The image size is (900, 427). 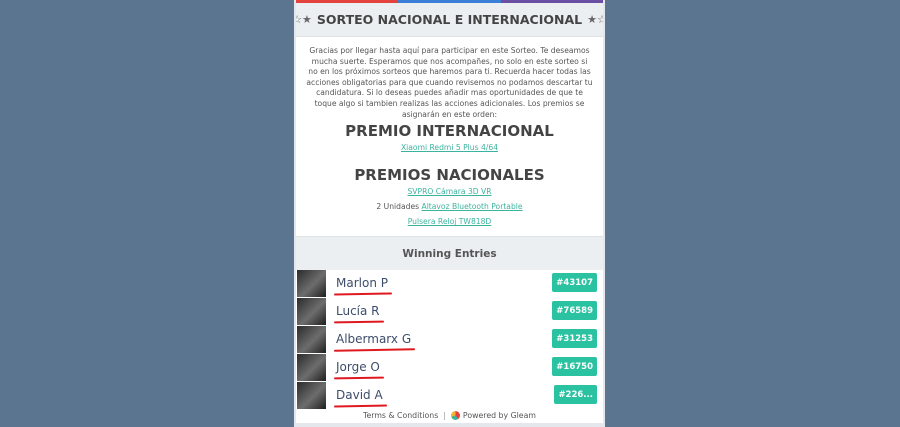 What do you see at coordinates (347, 1) in the screenshot?
I see `topbar-red` at bounding box center [347, 1].